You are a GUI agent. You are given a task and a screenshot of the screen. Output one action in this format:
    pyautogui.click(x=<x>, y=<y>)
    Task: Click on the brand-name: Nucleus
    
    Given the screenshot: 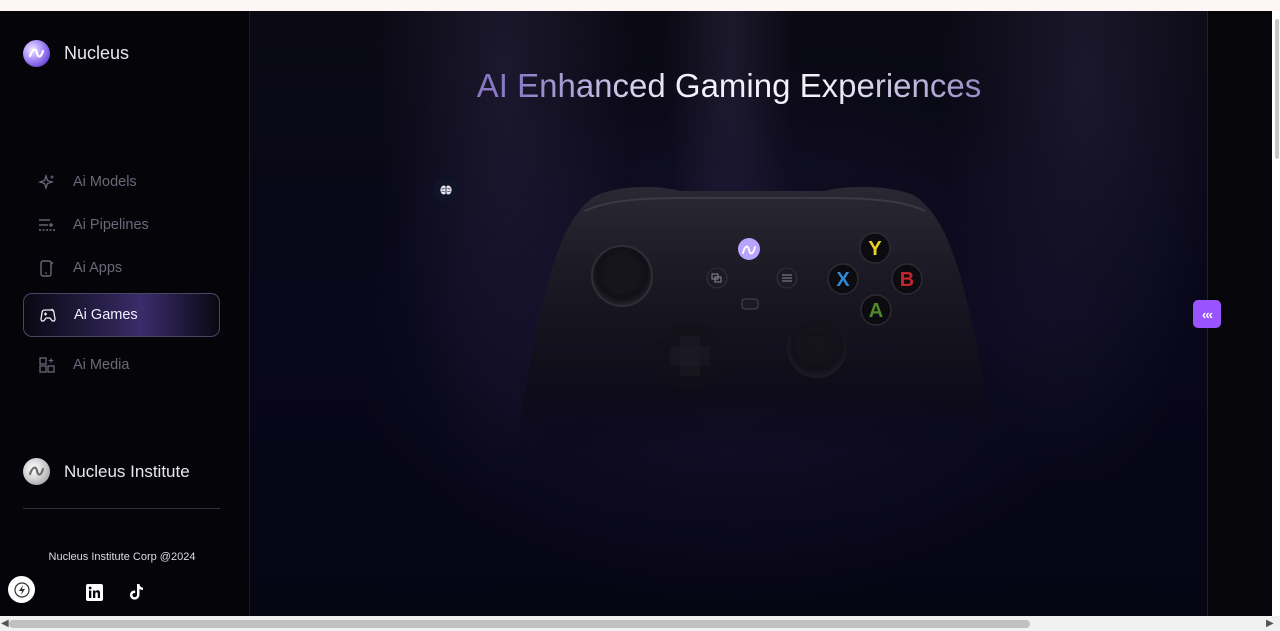 What is the action you would take?
    pyautogui.click(x=97, y=53)
    